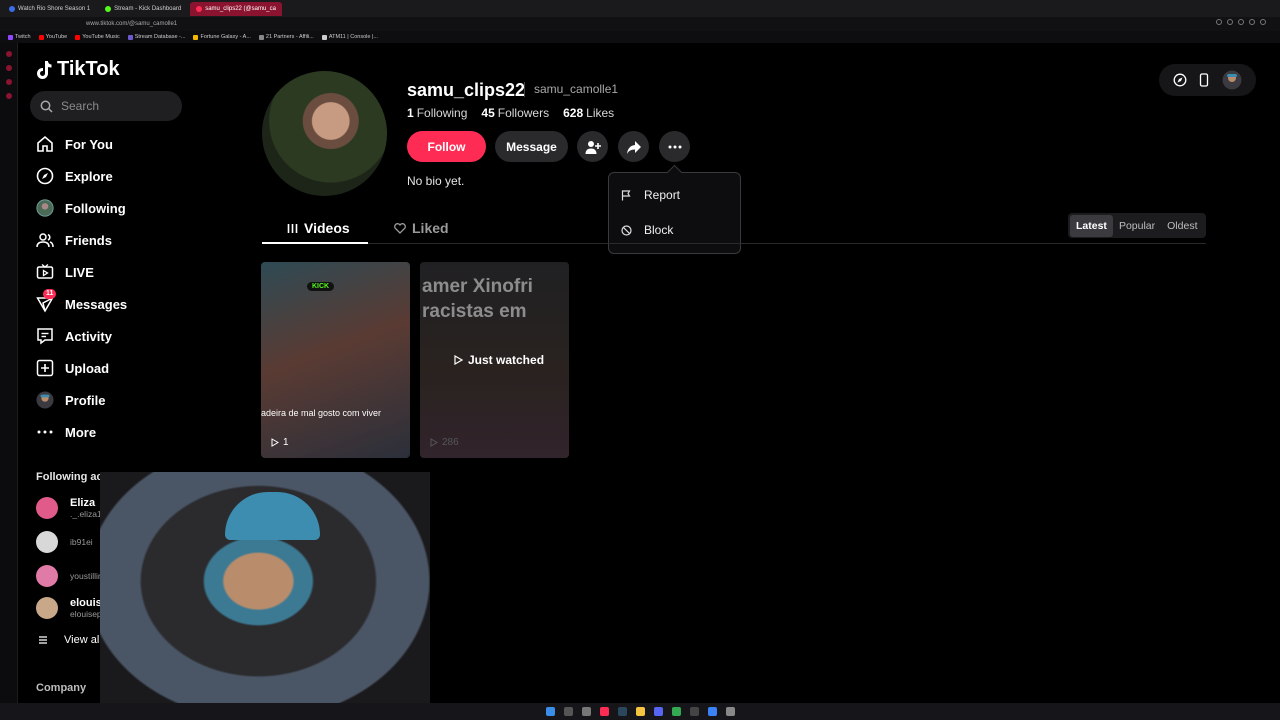 This screenshot has height=720, width=1280. Describe the element at coordinates (81, 240) in the screenshot. I see `nav-item-friends: Friends` at that location.